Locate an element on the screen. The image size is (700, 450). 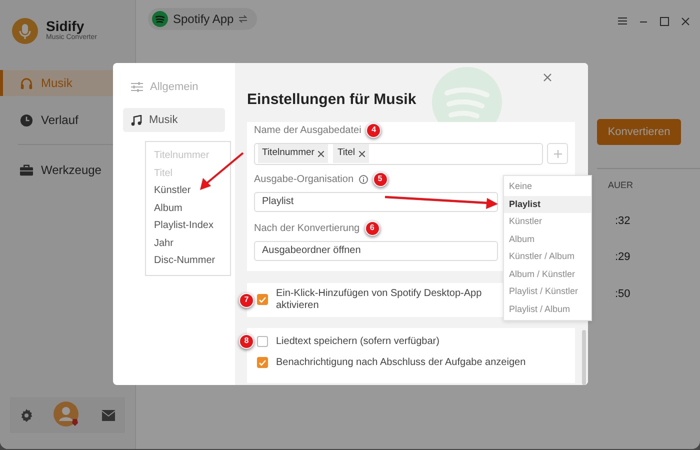
toolbox-icon is located at coordinates (26, 170).